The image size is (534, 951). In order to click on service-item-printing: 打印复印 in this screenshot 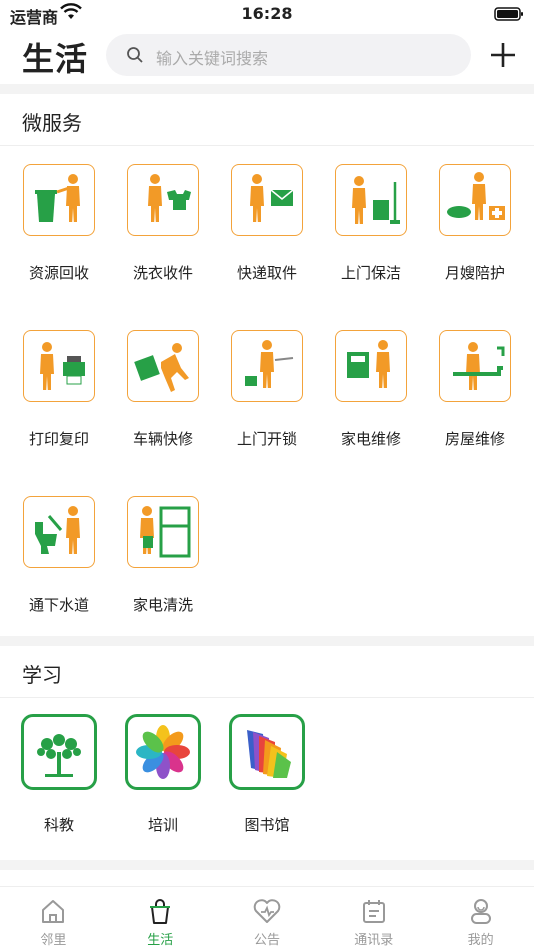, I will do `click(59, 389)`.